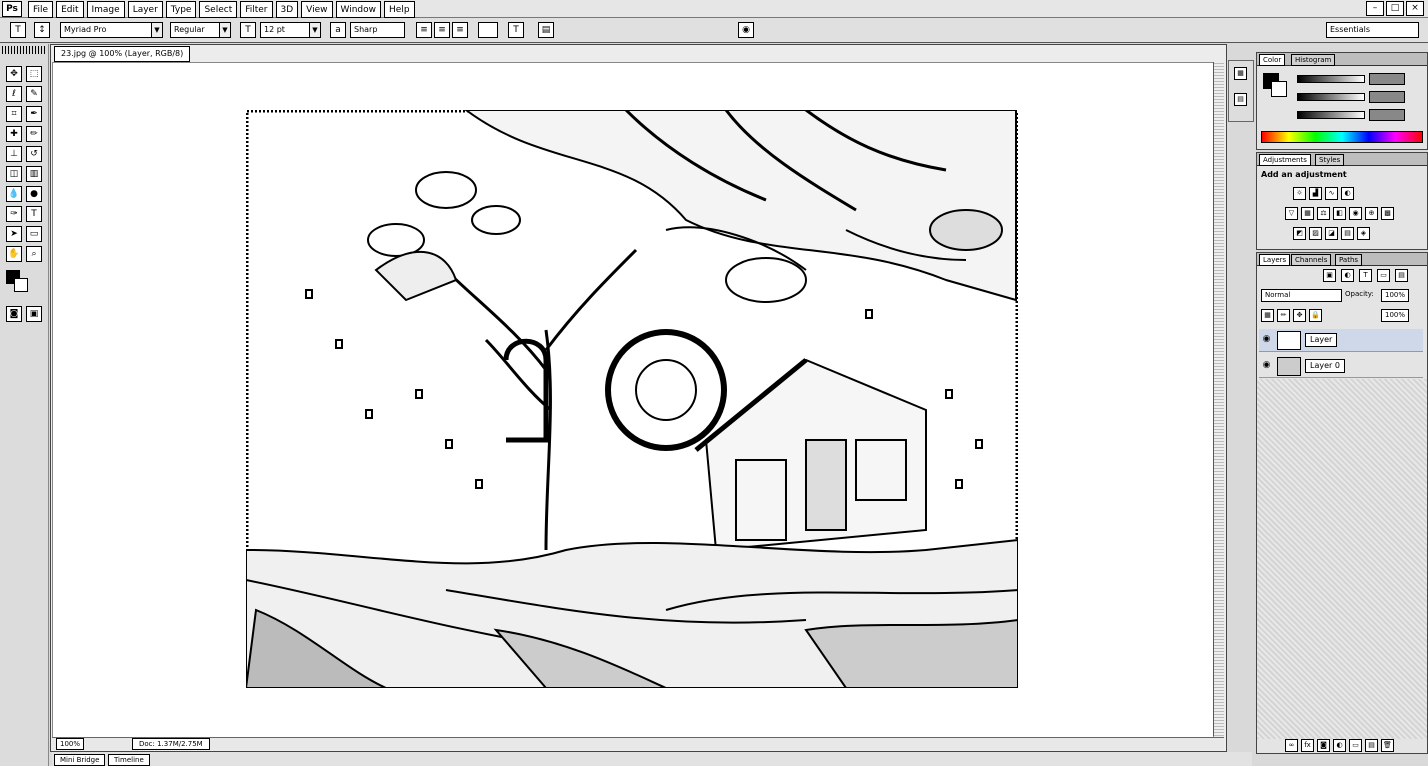 This screenshot has width=1428, height=766. What do you see at coordinates (1325, 366) in the screenshot?
I see `layer-name: Layer 0` at bounding box center [1325, 366].